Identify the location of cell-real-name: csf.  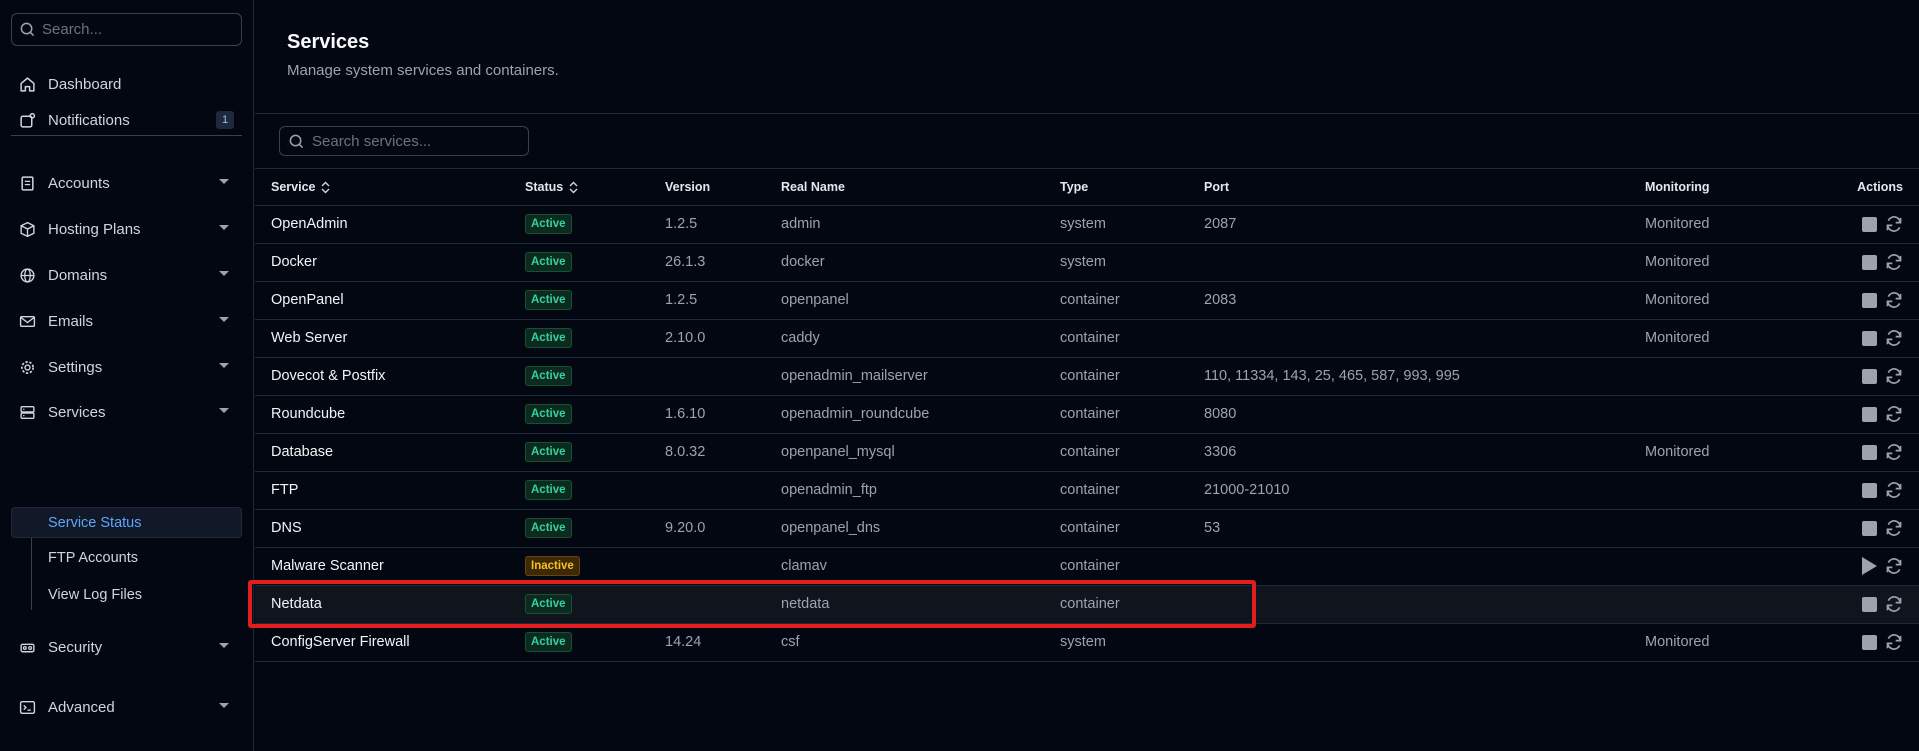
(920, 642).